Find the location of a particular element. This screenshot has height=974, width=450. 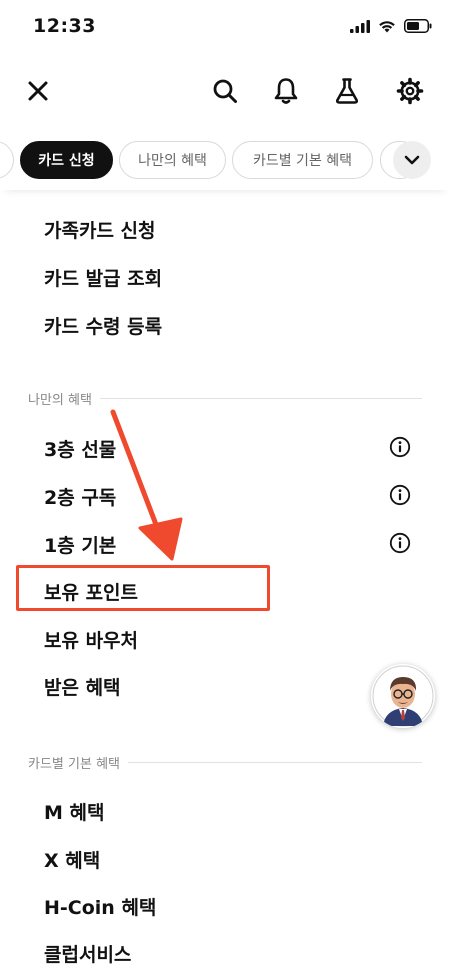

section-card-benefits: 카드별 기본 혜택 is located at coordinates (225, 762).